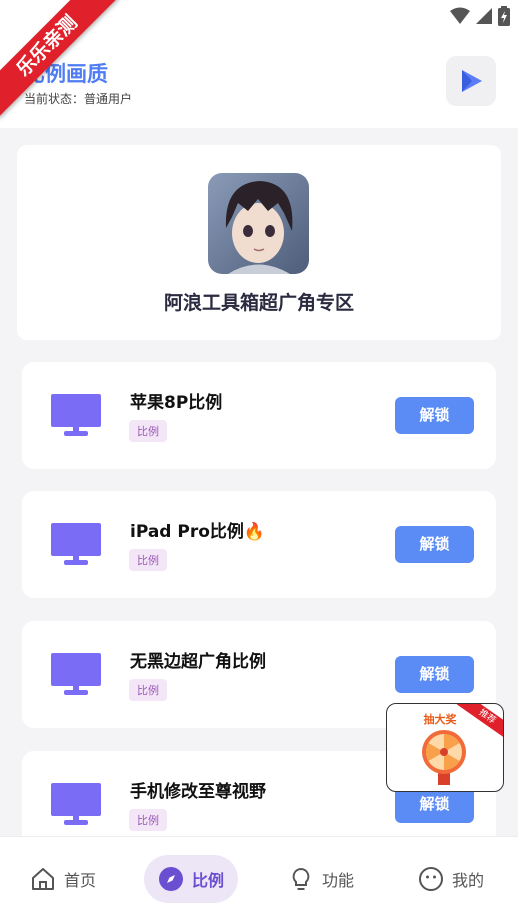 The width and height of the screenshot is (518, 923). I want to click on wifi-icon, so click(460, 15).